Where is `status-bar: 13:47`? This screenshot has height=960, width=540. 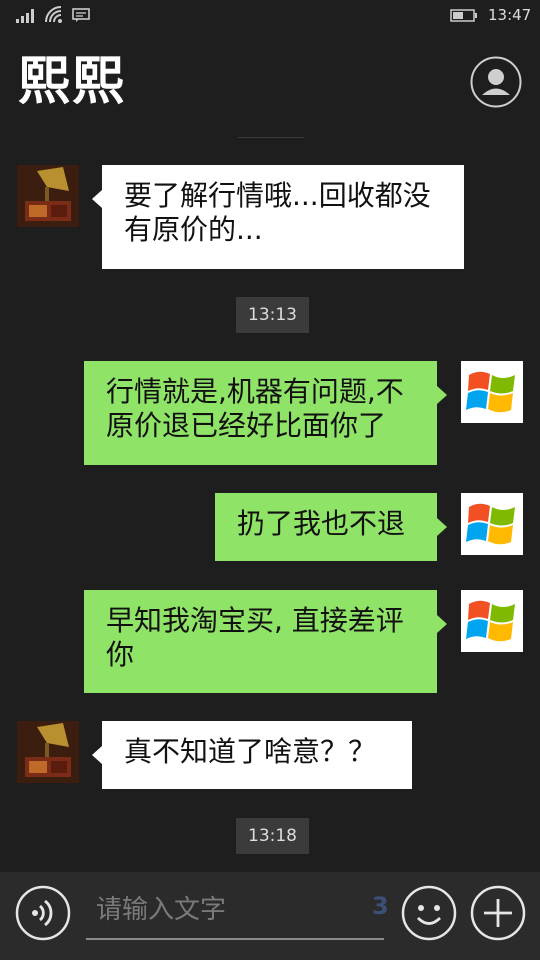
status-bar: 13:47 is located at coordinates (270, 16).